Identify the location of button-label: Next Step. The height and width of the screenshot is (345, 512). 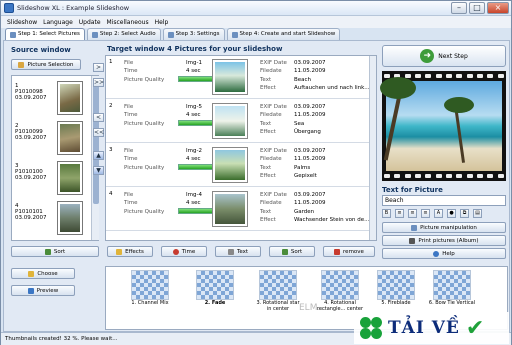
(453, 56).